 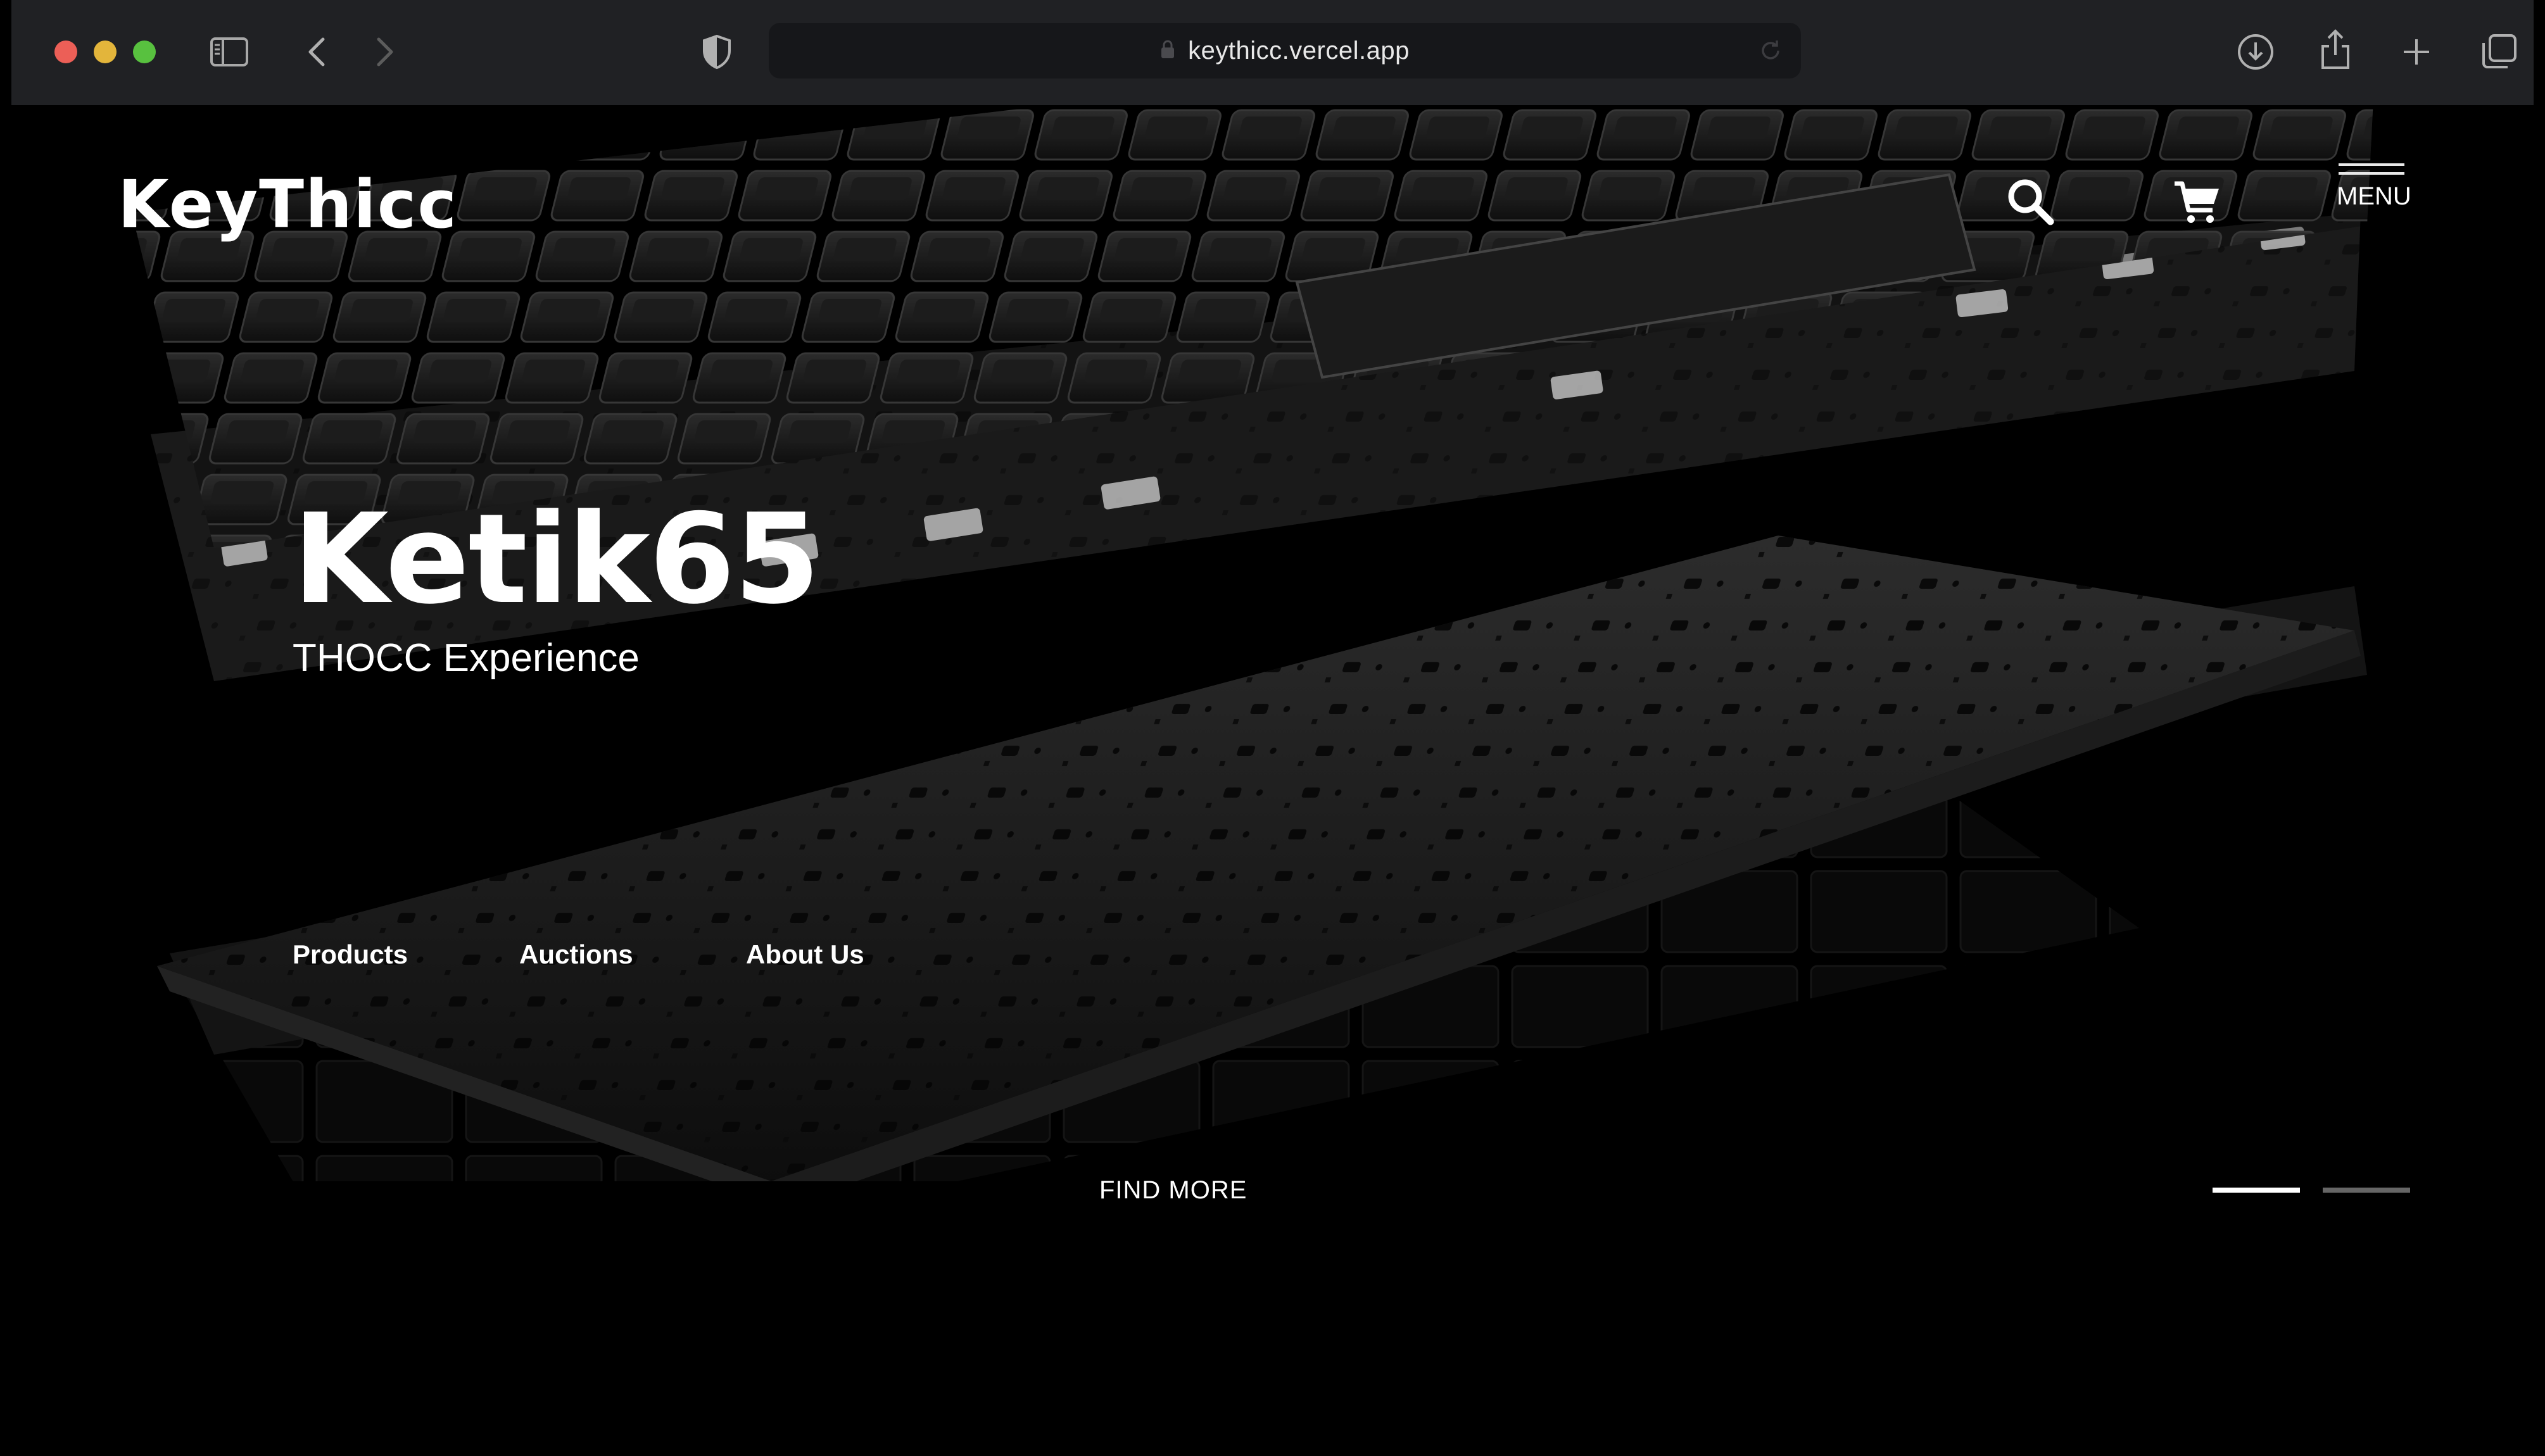 What do you see at coordinates (1167, 51) in the screenshot?
I see `lock-icon` at bounding box center [1167, 51].